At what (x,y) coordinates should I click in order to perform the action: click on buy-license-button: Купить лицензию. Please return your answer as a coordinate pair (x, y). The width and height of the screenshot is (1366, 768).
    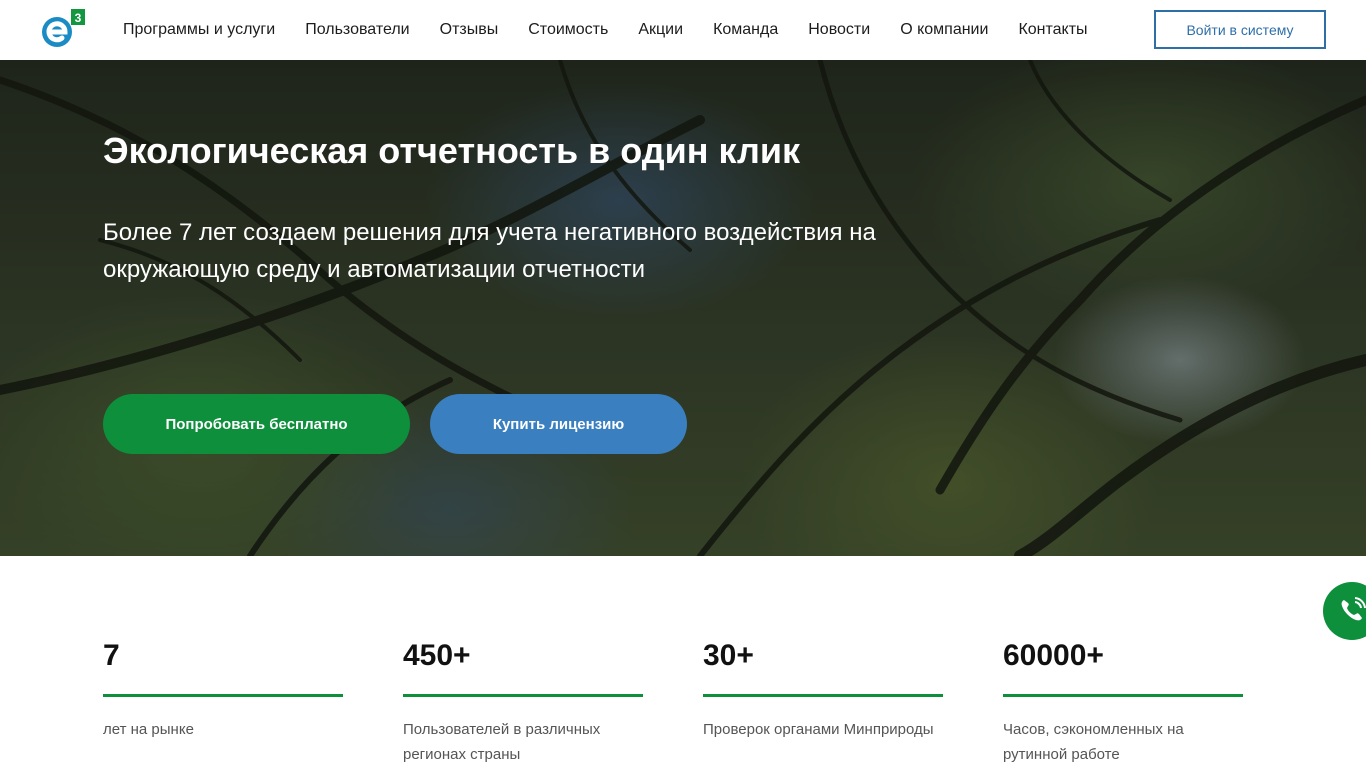
    Looking at the image, I should click on (558, 424).